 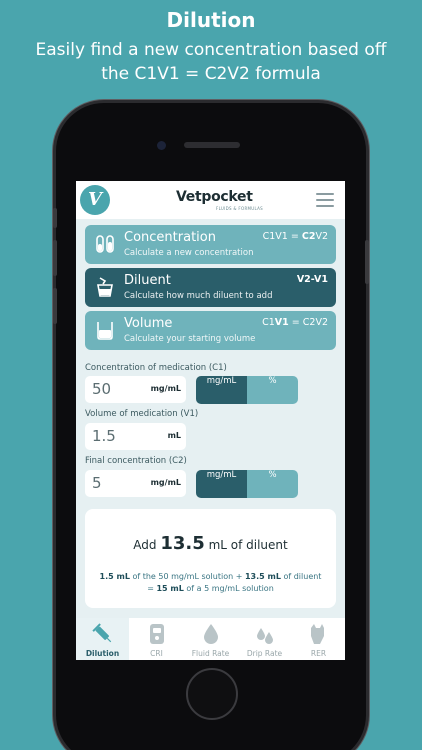 I want to click on phone-power-button, so click(x=367, y=262).